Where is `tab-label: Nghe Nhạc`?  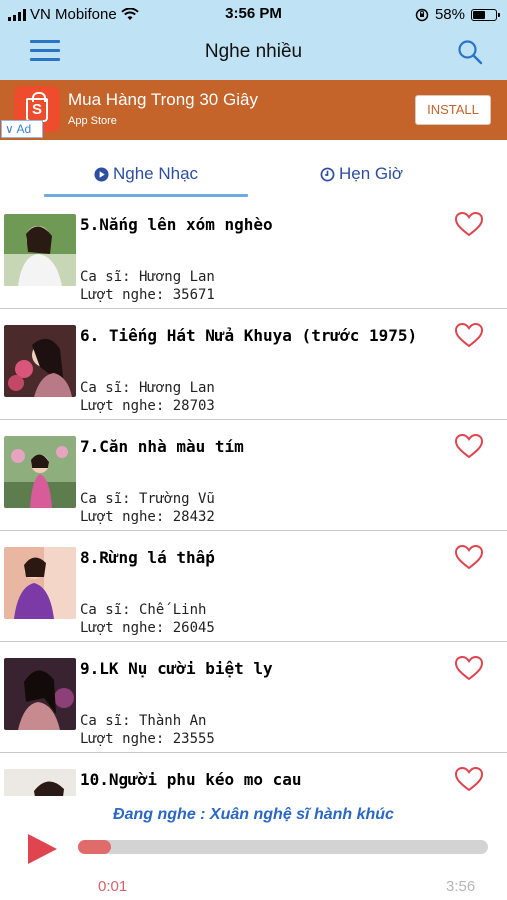 tab-label: Nghe Nhạc is located at coordinates (156, 173).